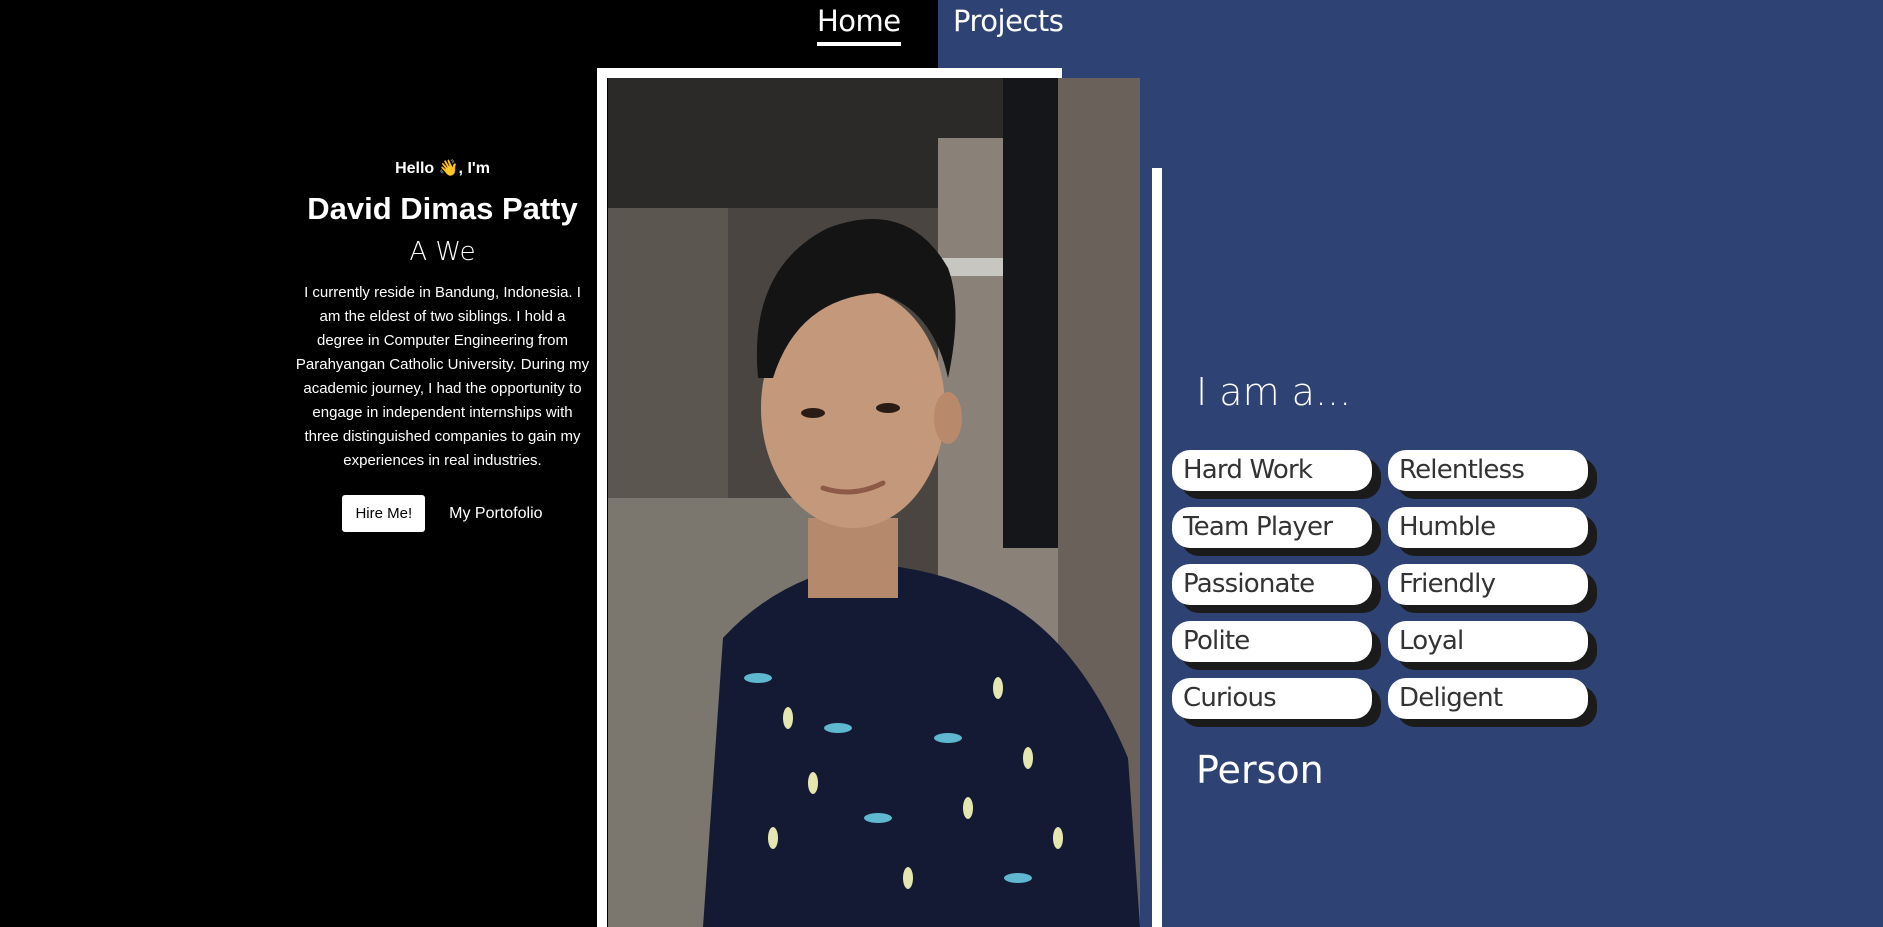  I want to click on photo-frame-left, so click(602, 497).